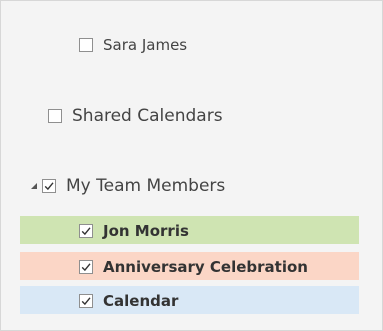 This screenshot has height=331, width=383. I want to click on calendar-item-jon-morris-band: Jon Morris, so click(189, 230).